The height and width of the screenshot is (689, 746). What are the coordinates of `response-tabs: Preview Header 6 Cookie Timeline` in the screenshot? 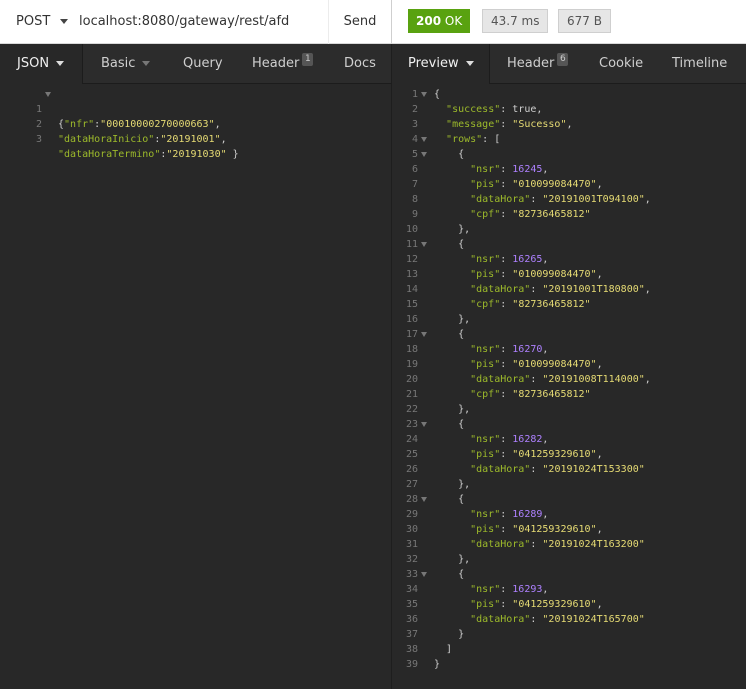 It's located at (568, 64).